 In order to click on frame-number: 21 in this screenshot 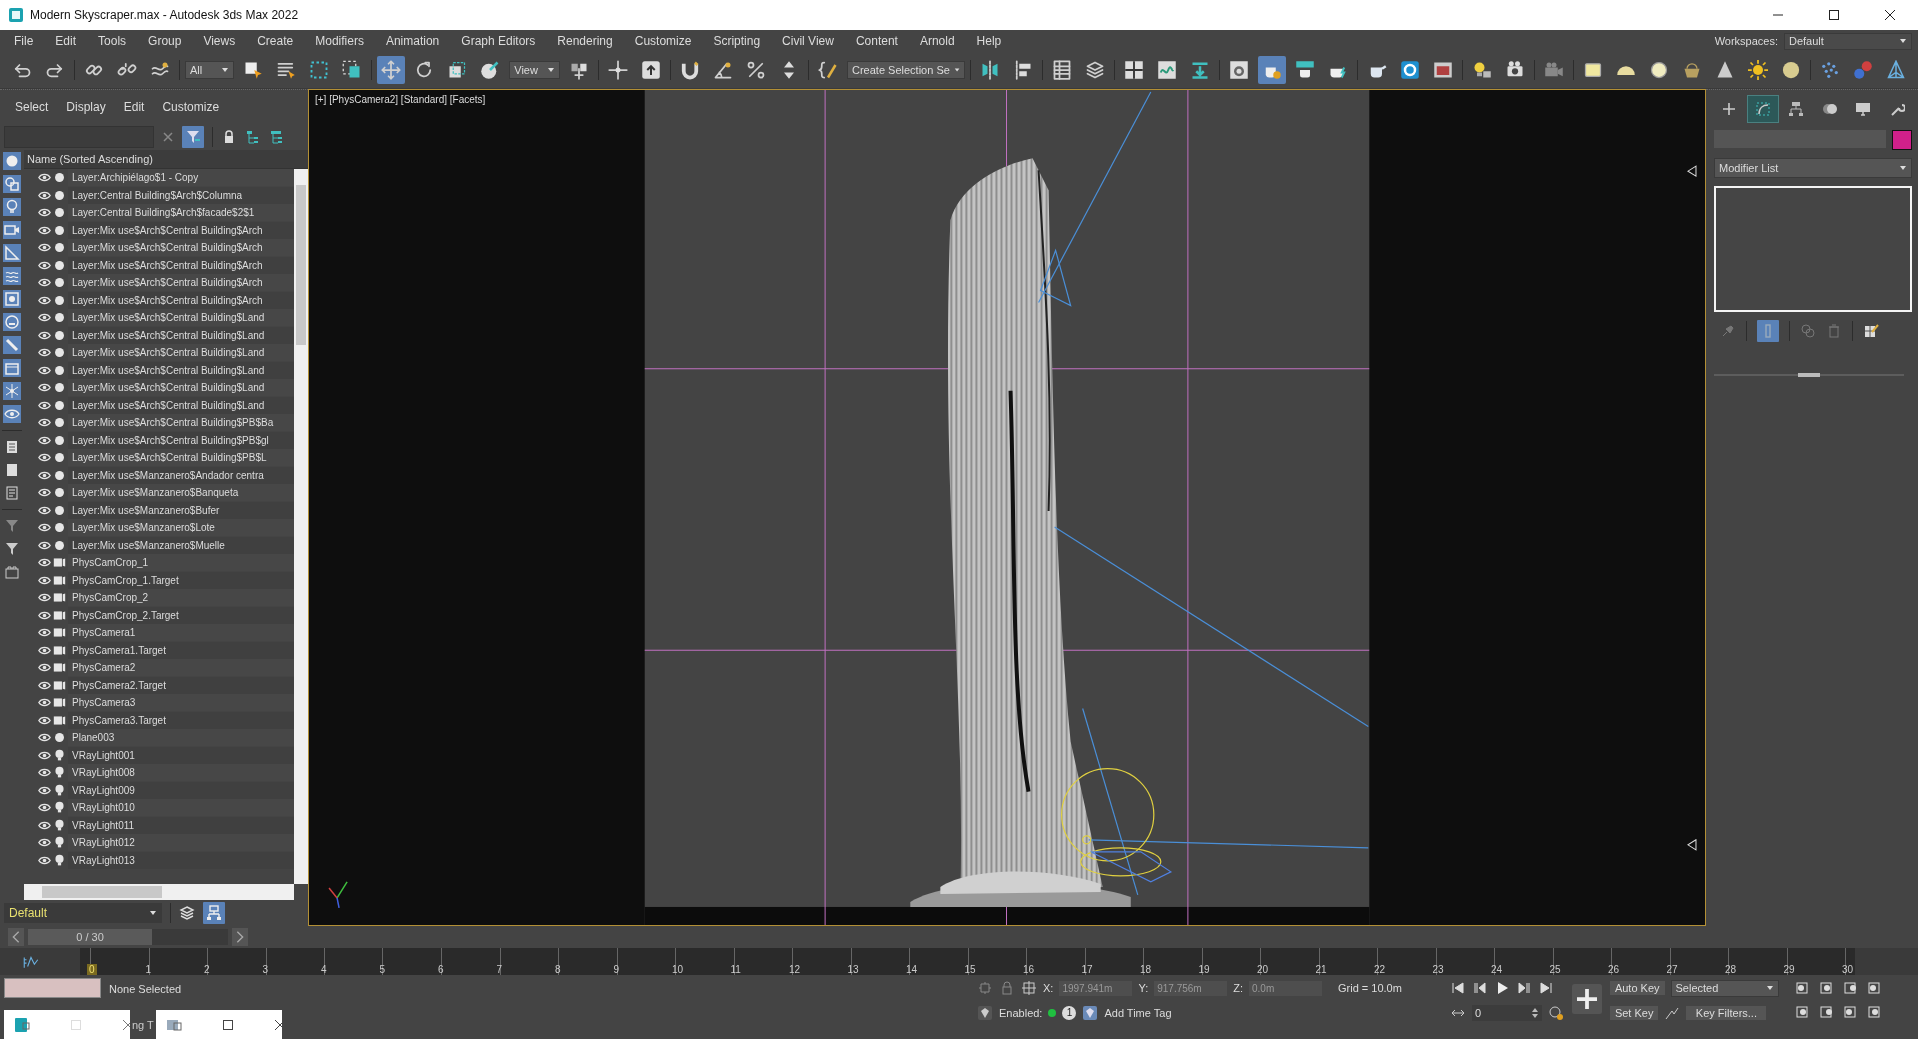, I will do `click(1321, 969)`.